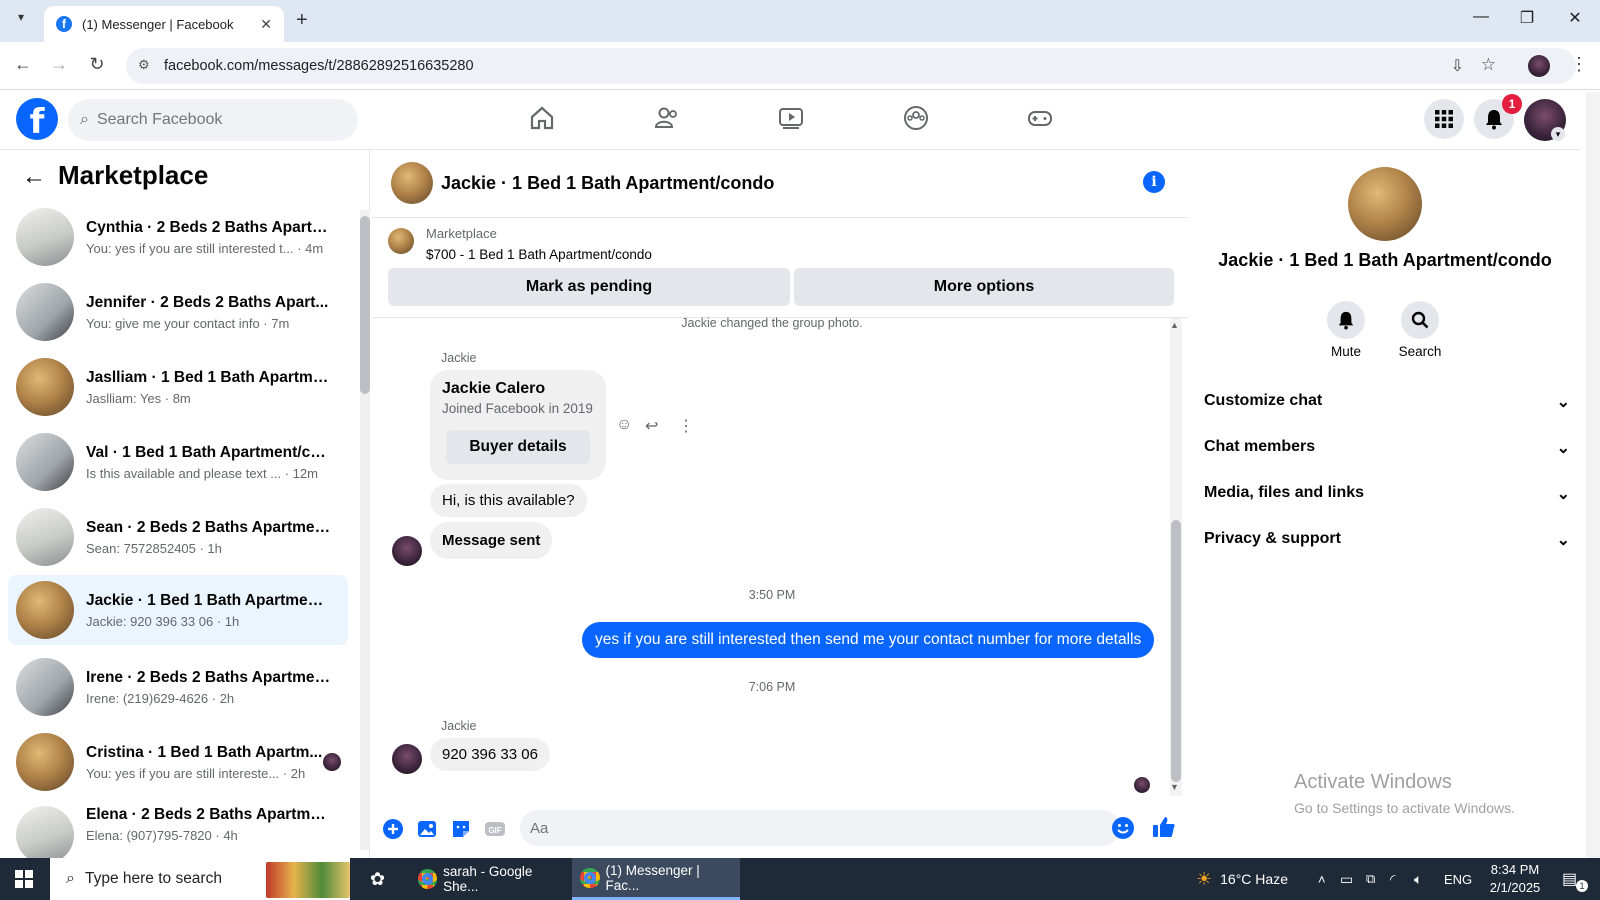  What do you see at coordinates (1420, 320) in the screenshot?
I see `search-in-chat-button` at bounding box center [1420, 320].